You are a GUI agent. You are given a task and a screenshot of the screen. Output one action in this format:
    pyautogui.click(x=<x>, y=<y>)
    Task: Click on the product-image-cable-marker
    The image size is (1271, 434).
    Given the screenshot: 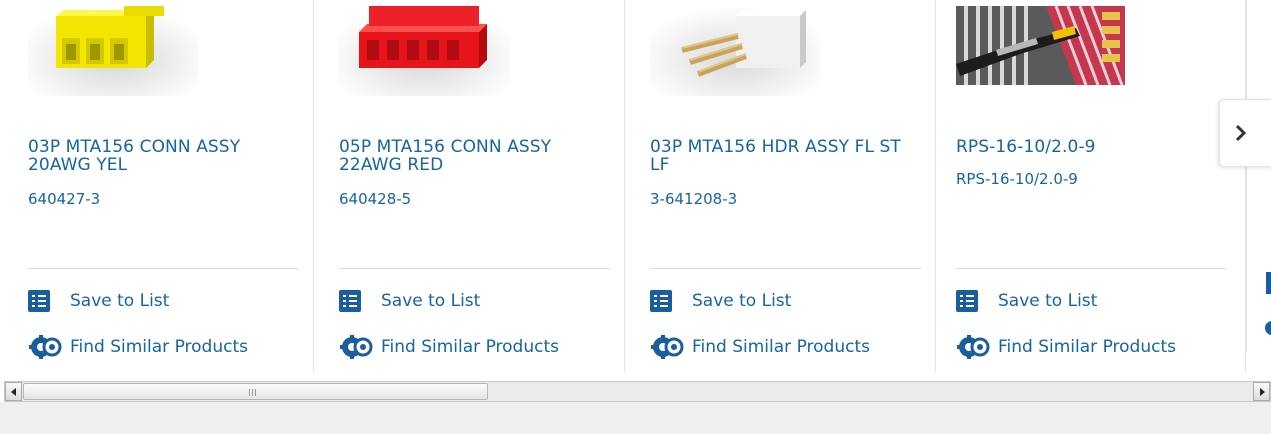 What is the action you would take?
    pyautogui.click(x=1040, y=45)
    